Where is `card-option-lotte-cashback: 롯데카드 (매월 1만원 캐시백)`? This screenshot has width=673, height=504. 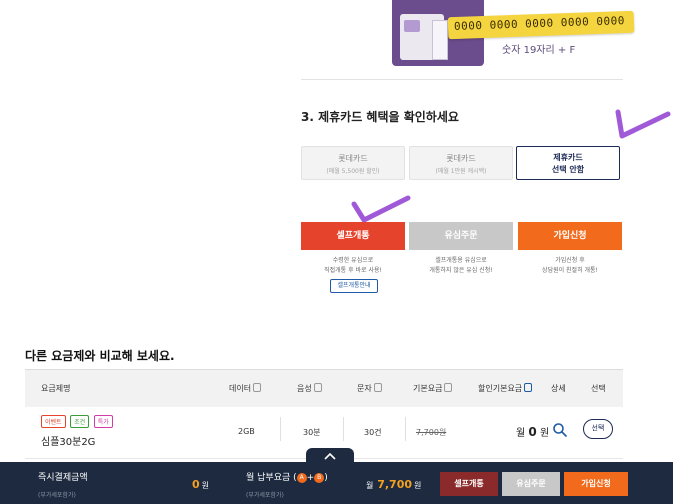
card-option-lotte-cashback: 롯데카드 (매월 1만원 캐시백) is located at coordinates (461, 163).